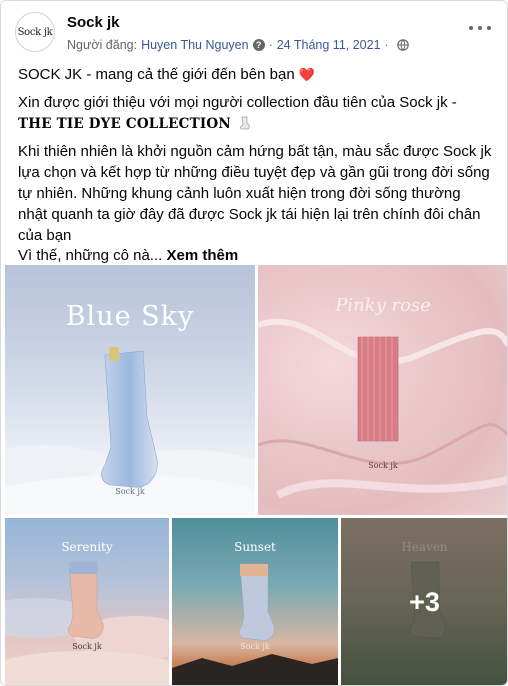  I want to click on more-photos-overlay: +3, so click(424, 601).